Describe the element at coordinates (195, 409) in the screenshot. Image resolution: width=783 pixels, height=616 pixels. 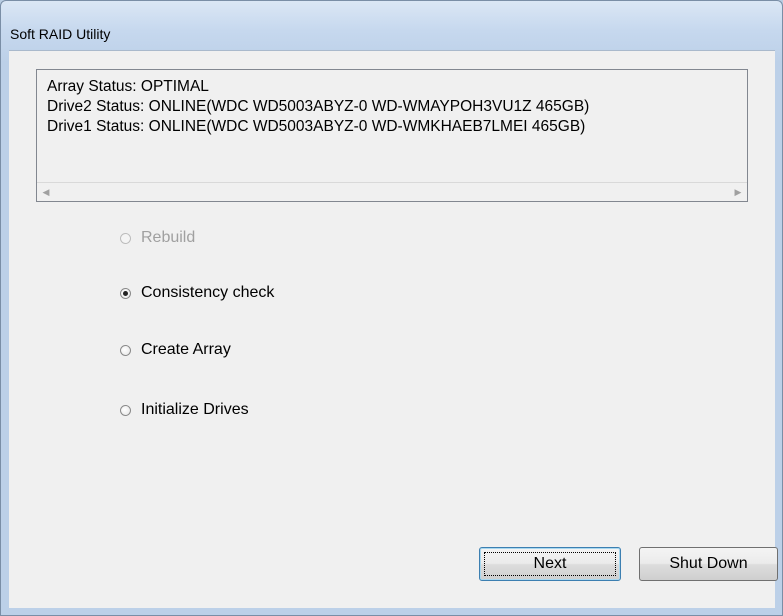
I see `radio-label: Initialize Drives` at that location.